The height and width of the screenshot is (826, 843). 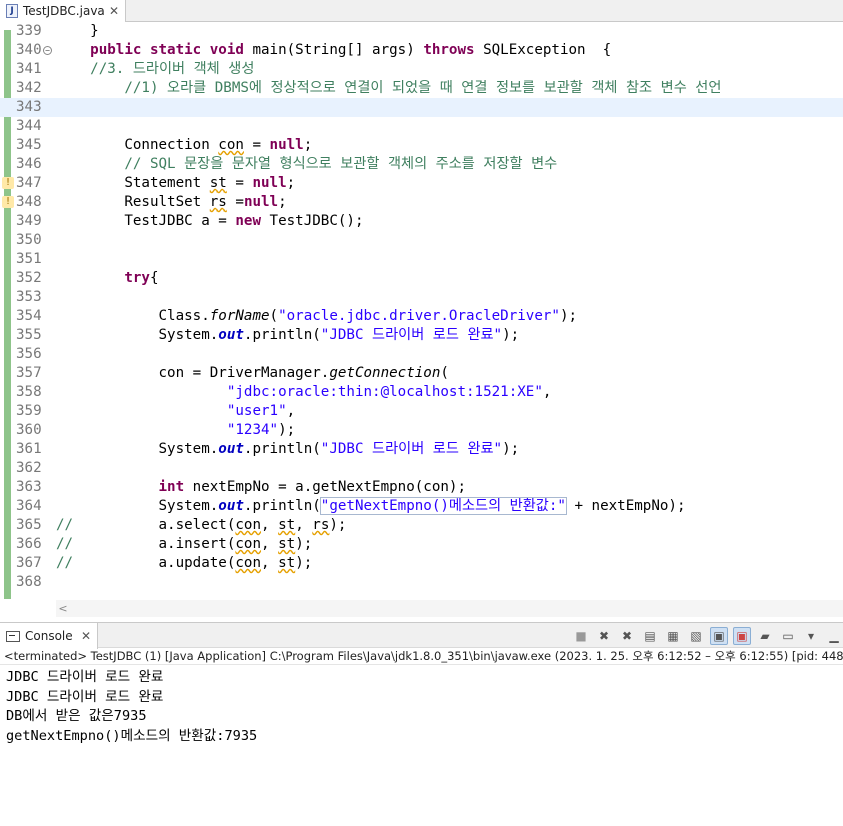 I want to click on code-line: 343, so click(x=421, y=107).